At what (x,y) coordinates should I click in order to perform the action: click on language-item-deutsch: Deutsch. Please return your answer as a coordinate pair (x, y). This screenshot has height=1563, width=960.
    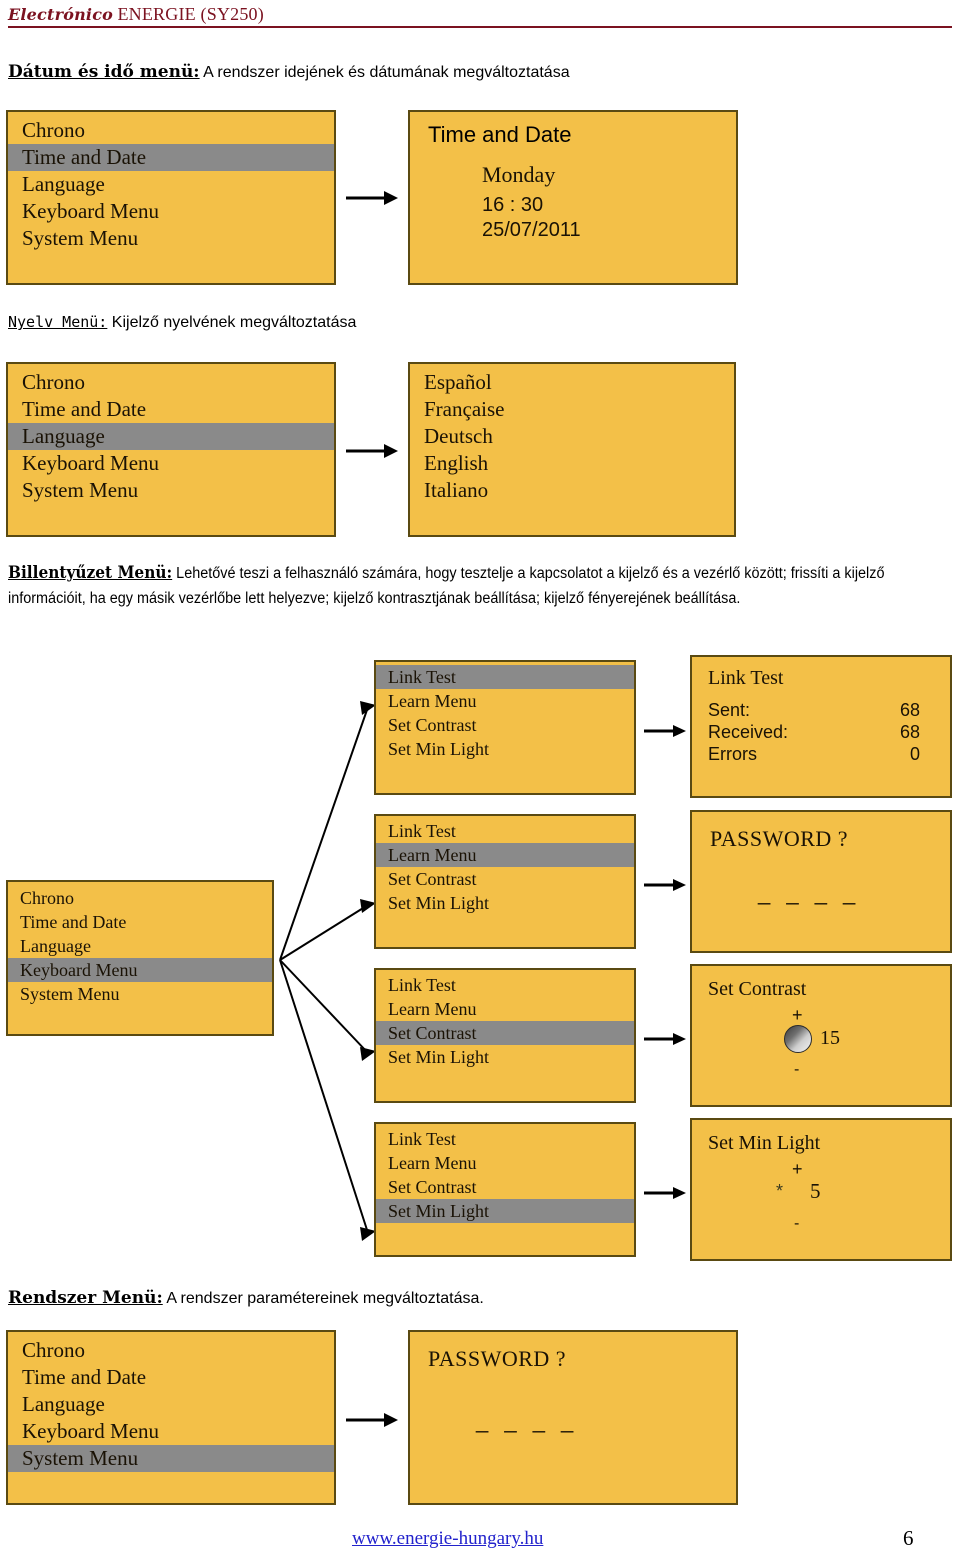
    Looking at the image, I should click on (572, 436).